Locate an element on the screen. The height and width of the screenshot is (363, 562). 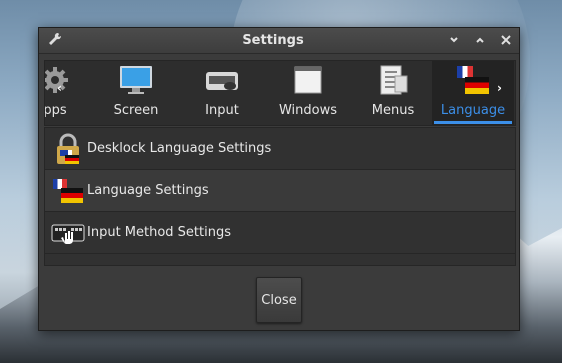
list-item-label: Language Settings is located at coordinates (148, 190).